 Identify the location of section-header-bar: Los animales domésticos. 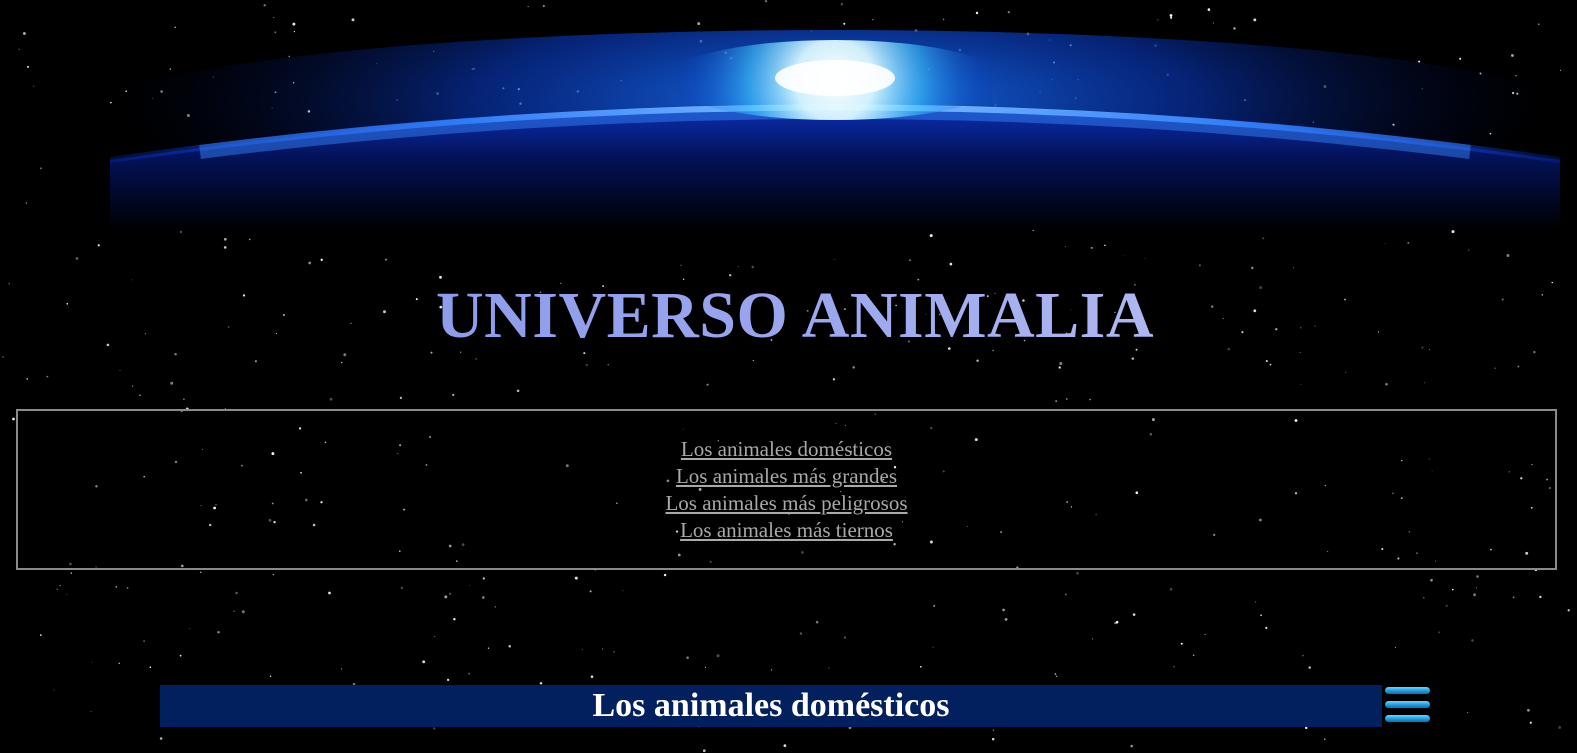
(771, 706).